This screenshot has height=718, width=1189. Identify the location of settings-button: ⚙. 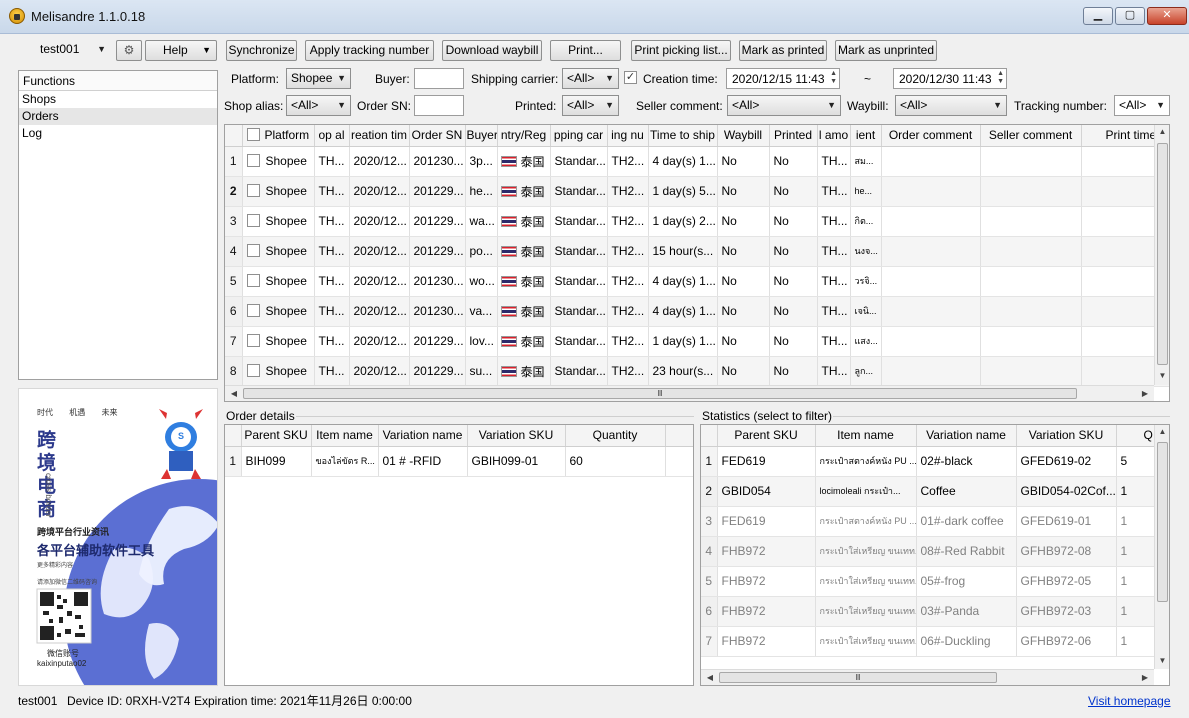
(129, 50).